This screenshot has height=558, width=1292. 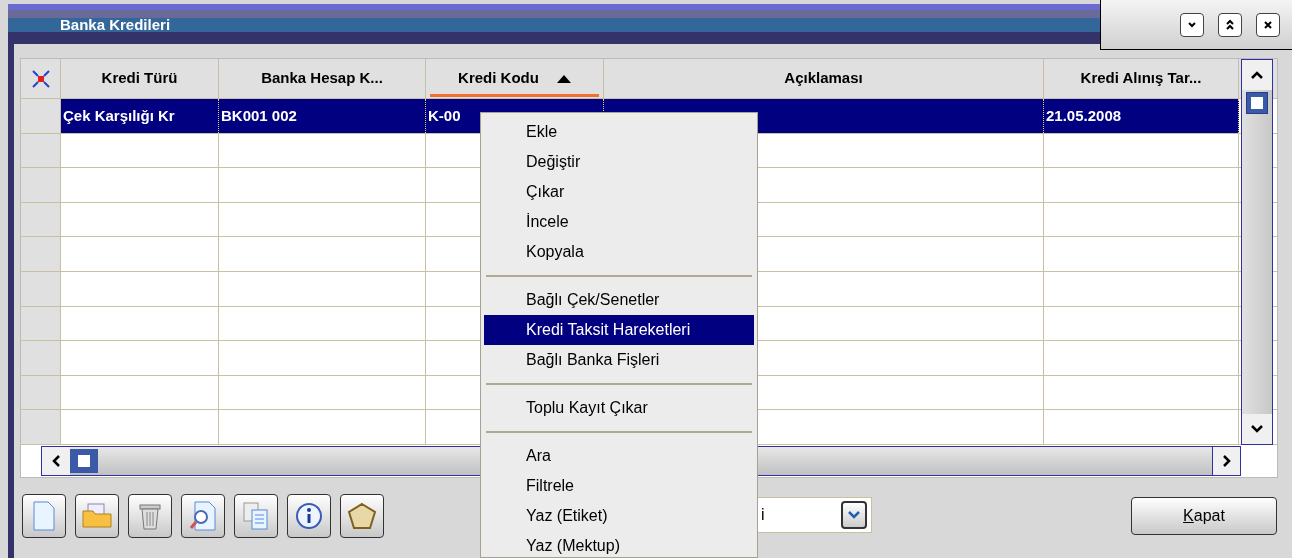 I want to click on shape-button, so click(x=362, y=516).